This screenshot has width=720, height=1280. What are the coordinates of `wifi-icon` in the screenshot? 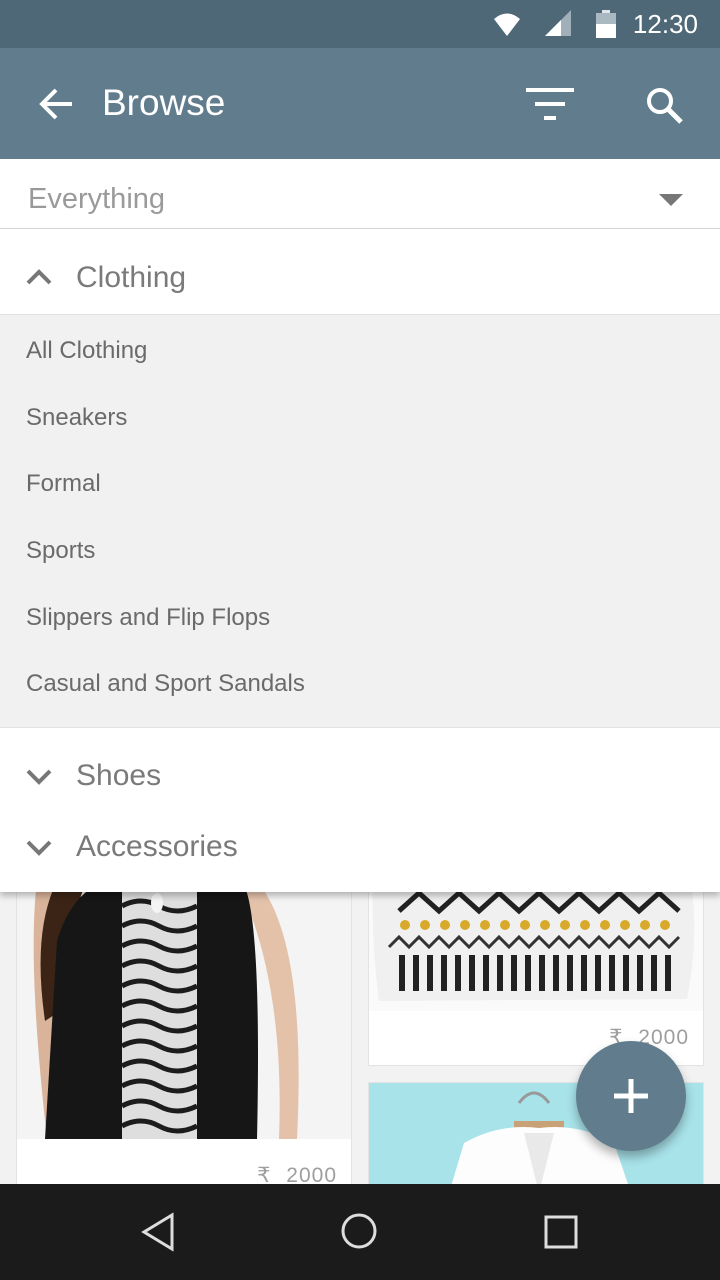 It's located at (507, 24).